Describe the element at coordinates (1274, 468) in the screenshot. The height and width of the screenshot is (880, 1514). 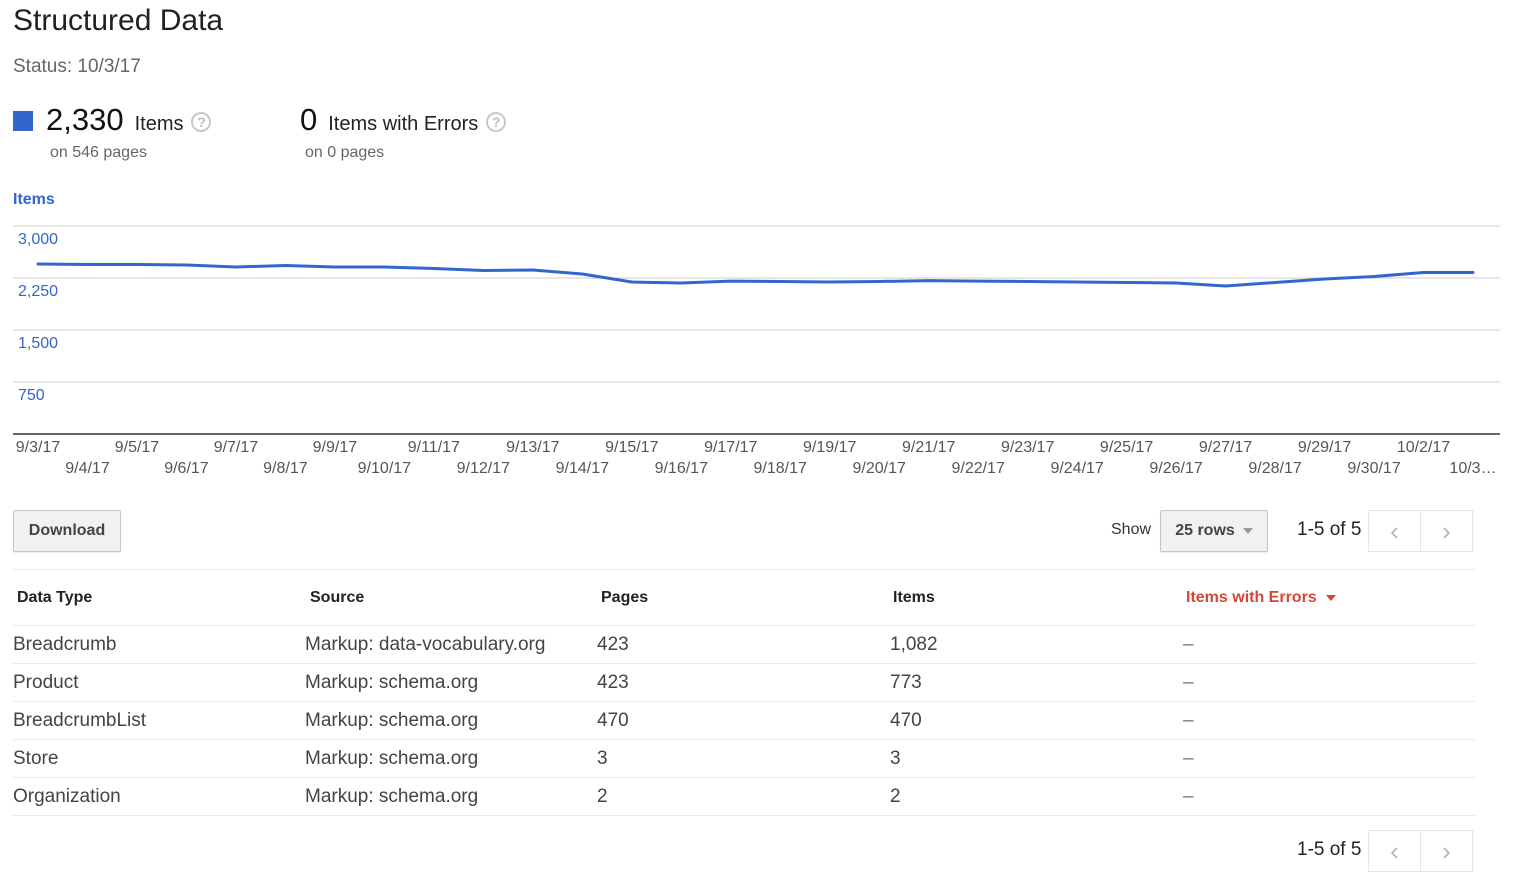
I see `x-tick-label: 9/28/17` at that location.